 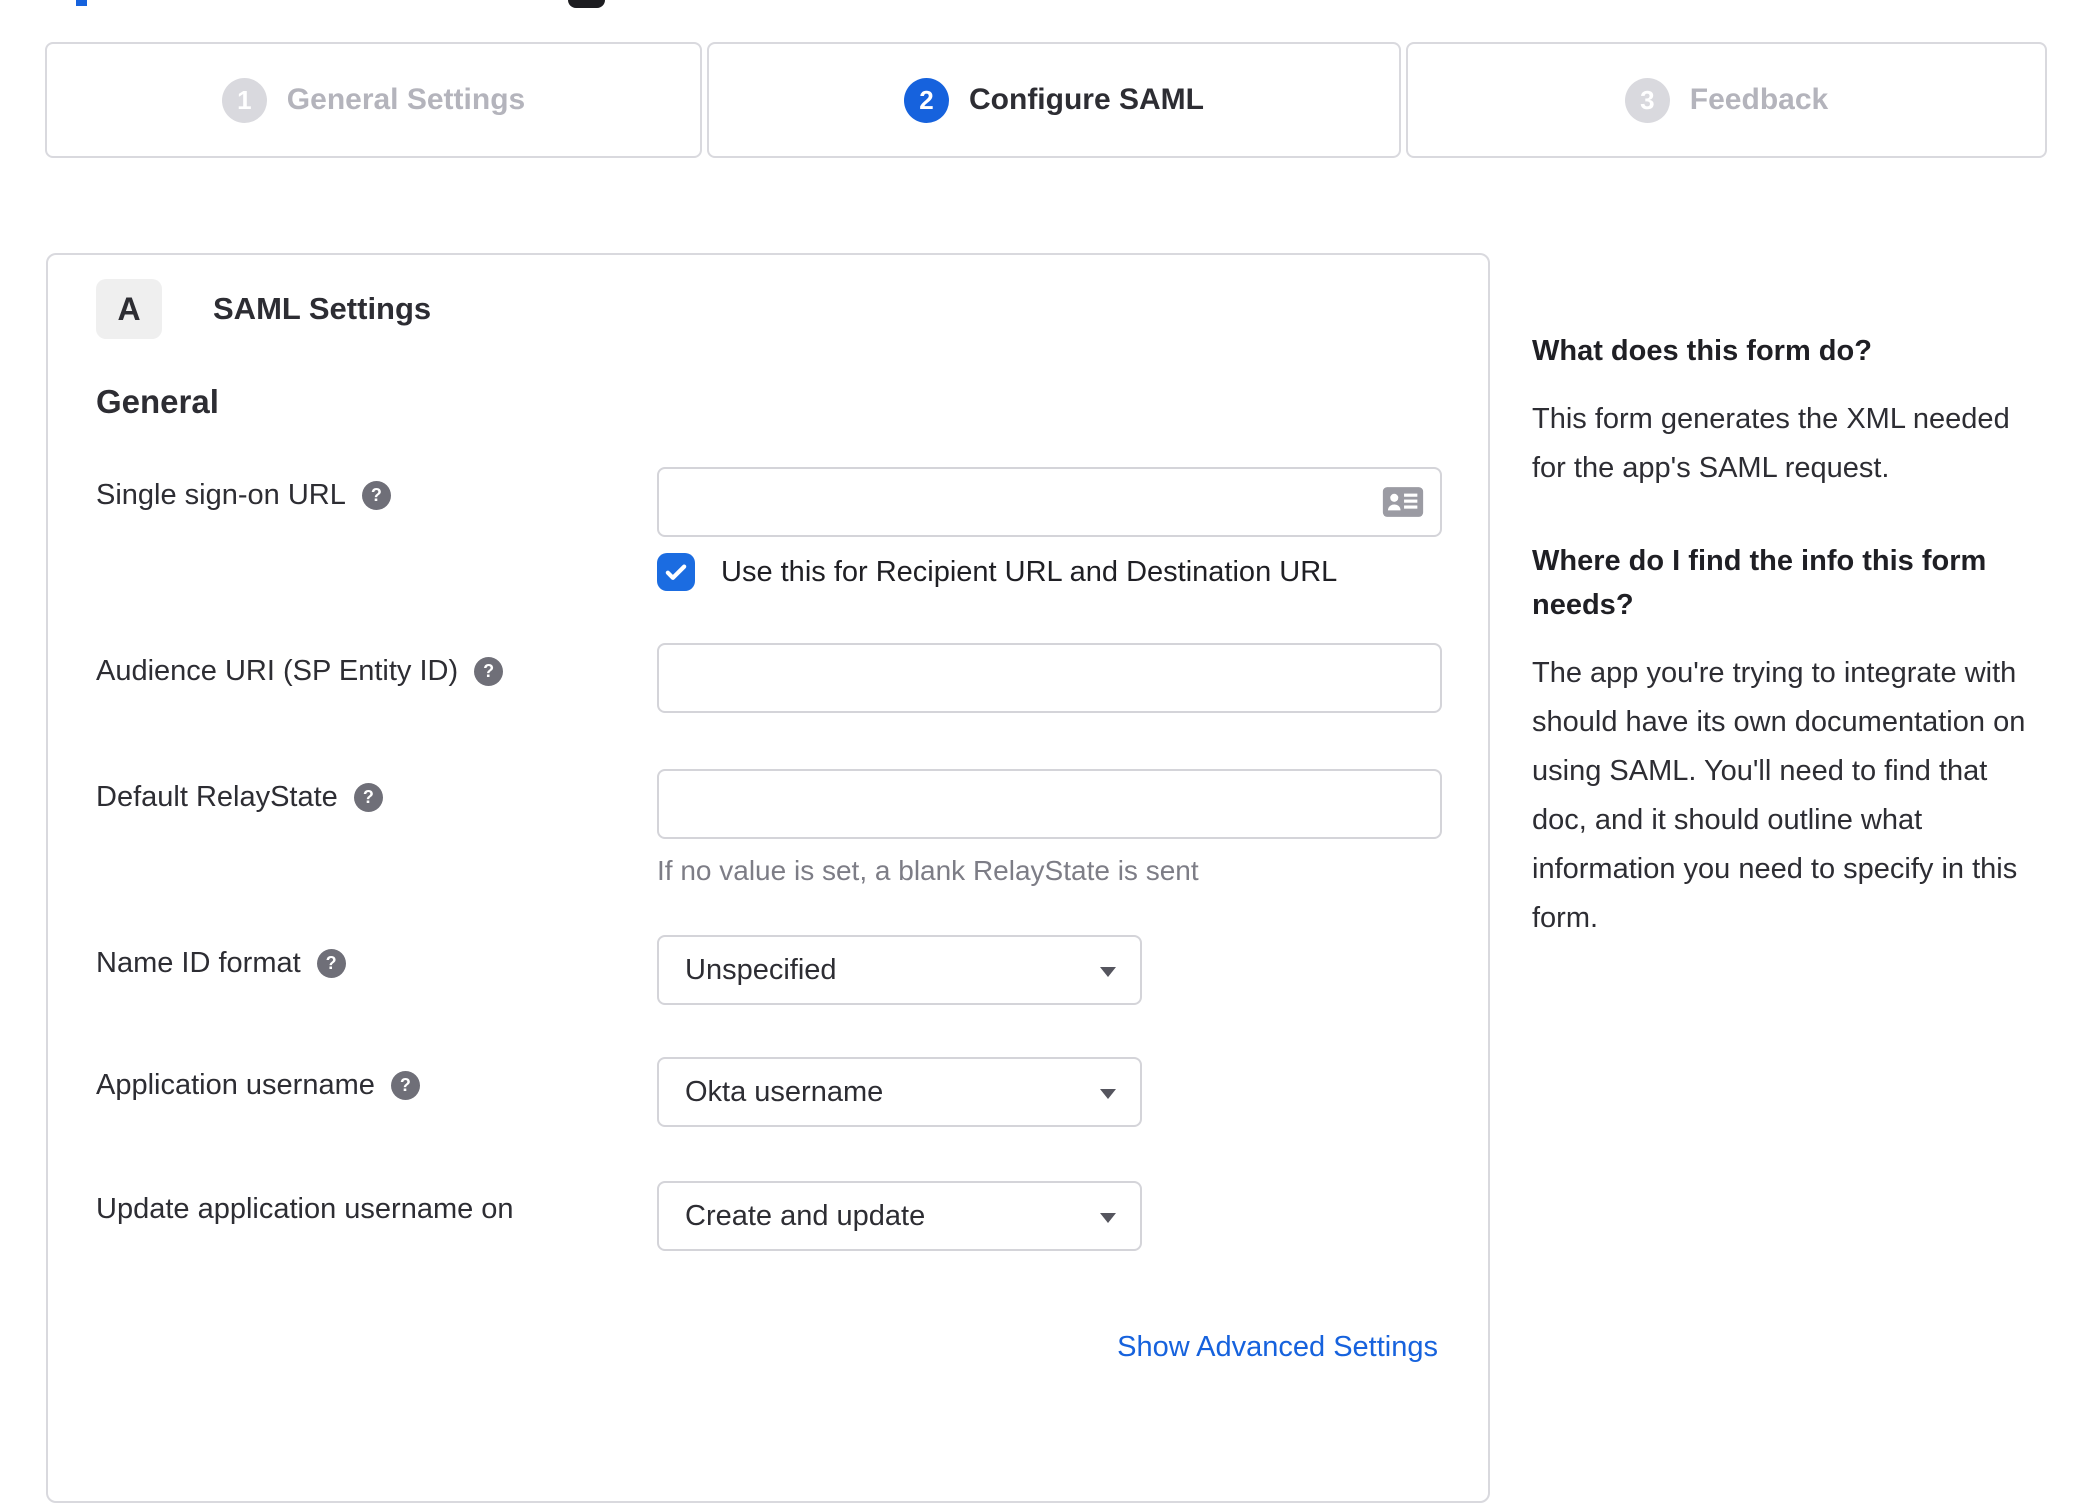 What do you see at coordinates (784, 1091) in the screenshot?
I see `select-value: Okta username` at bounding box center [784, 1091].